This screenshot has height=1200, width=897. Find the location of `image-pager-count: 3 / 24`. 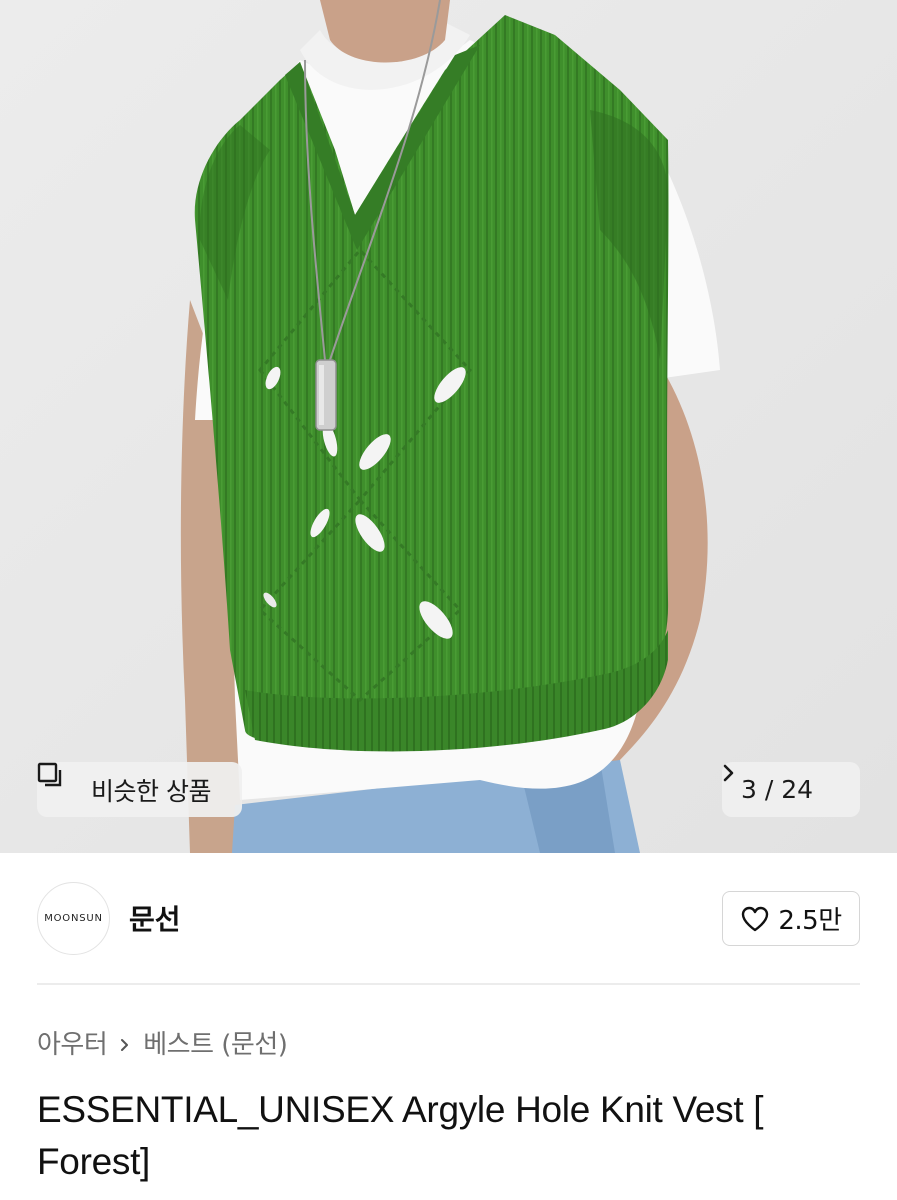

image-pager-count: 3 / 24 is located at coordinates (777, 789).